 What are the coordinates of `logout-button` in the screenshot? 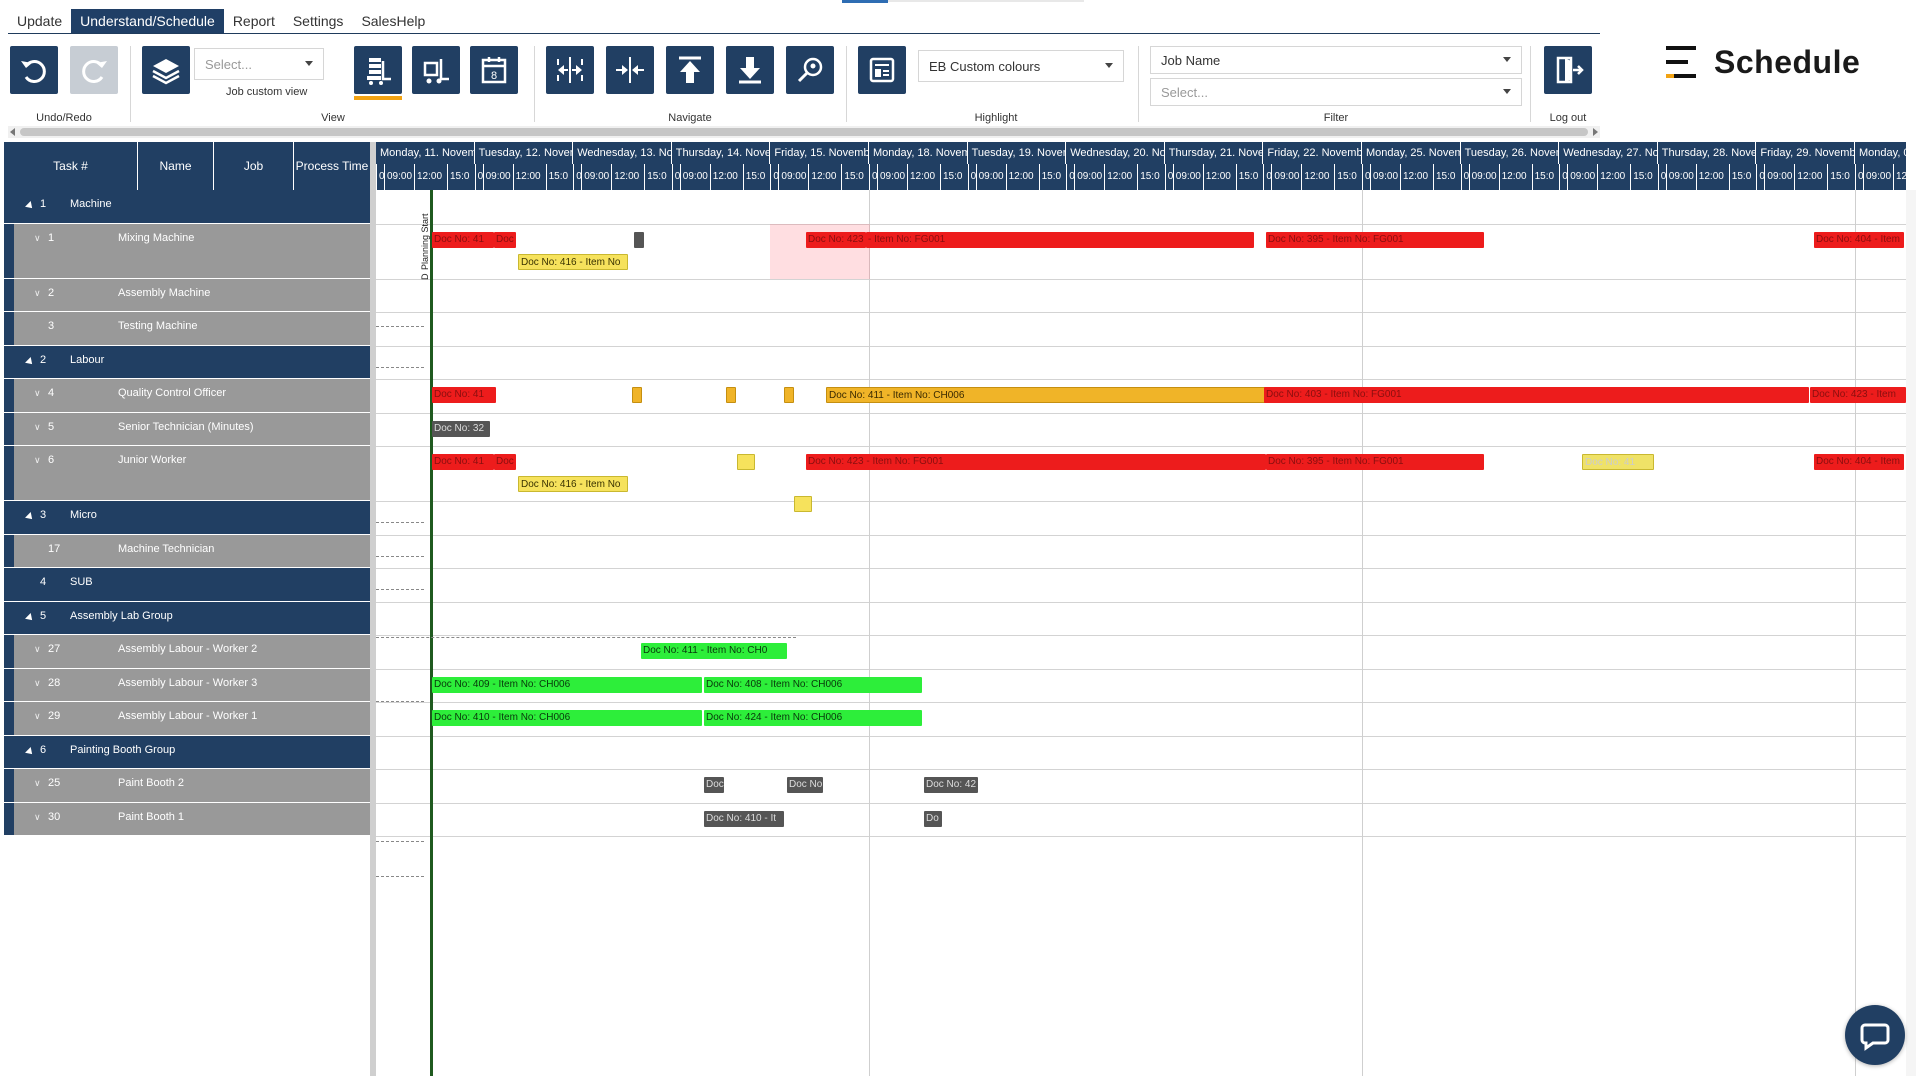 It's located at (1568, 70).